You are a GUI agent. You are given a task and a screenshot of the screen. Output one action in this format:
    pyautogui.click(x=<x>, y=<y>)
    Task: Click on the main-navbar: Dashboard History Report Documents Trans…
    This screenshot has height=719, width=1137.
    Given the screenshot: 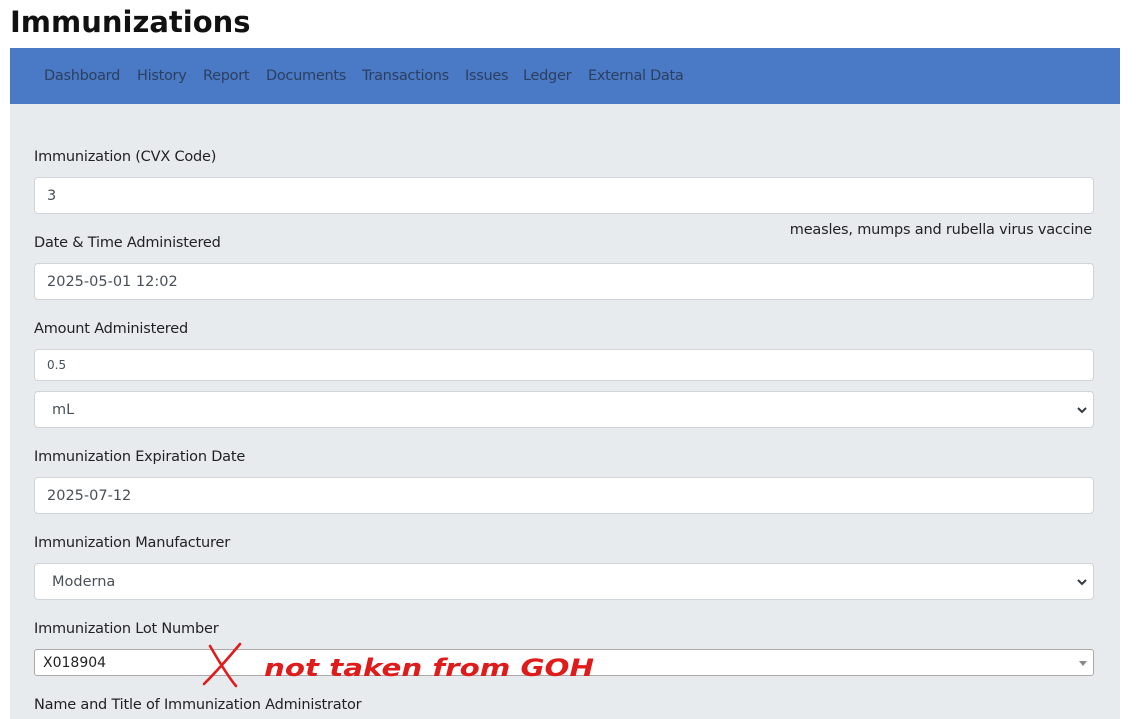 What is the action you would take?
    pyautogui.click(x=565, y=76)
    